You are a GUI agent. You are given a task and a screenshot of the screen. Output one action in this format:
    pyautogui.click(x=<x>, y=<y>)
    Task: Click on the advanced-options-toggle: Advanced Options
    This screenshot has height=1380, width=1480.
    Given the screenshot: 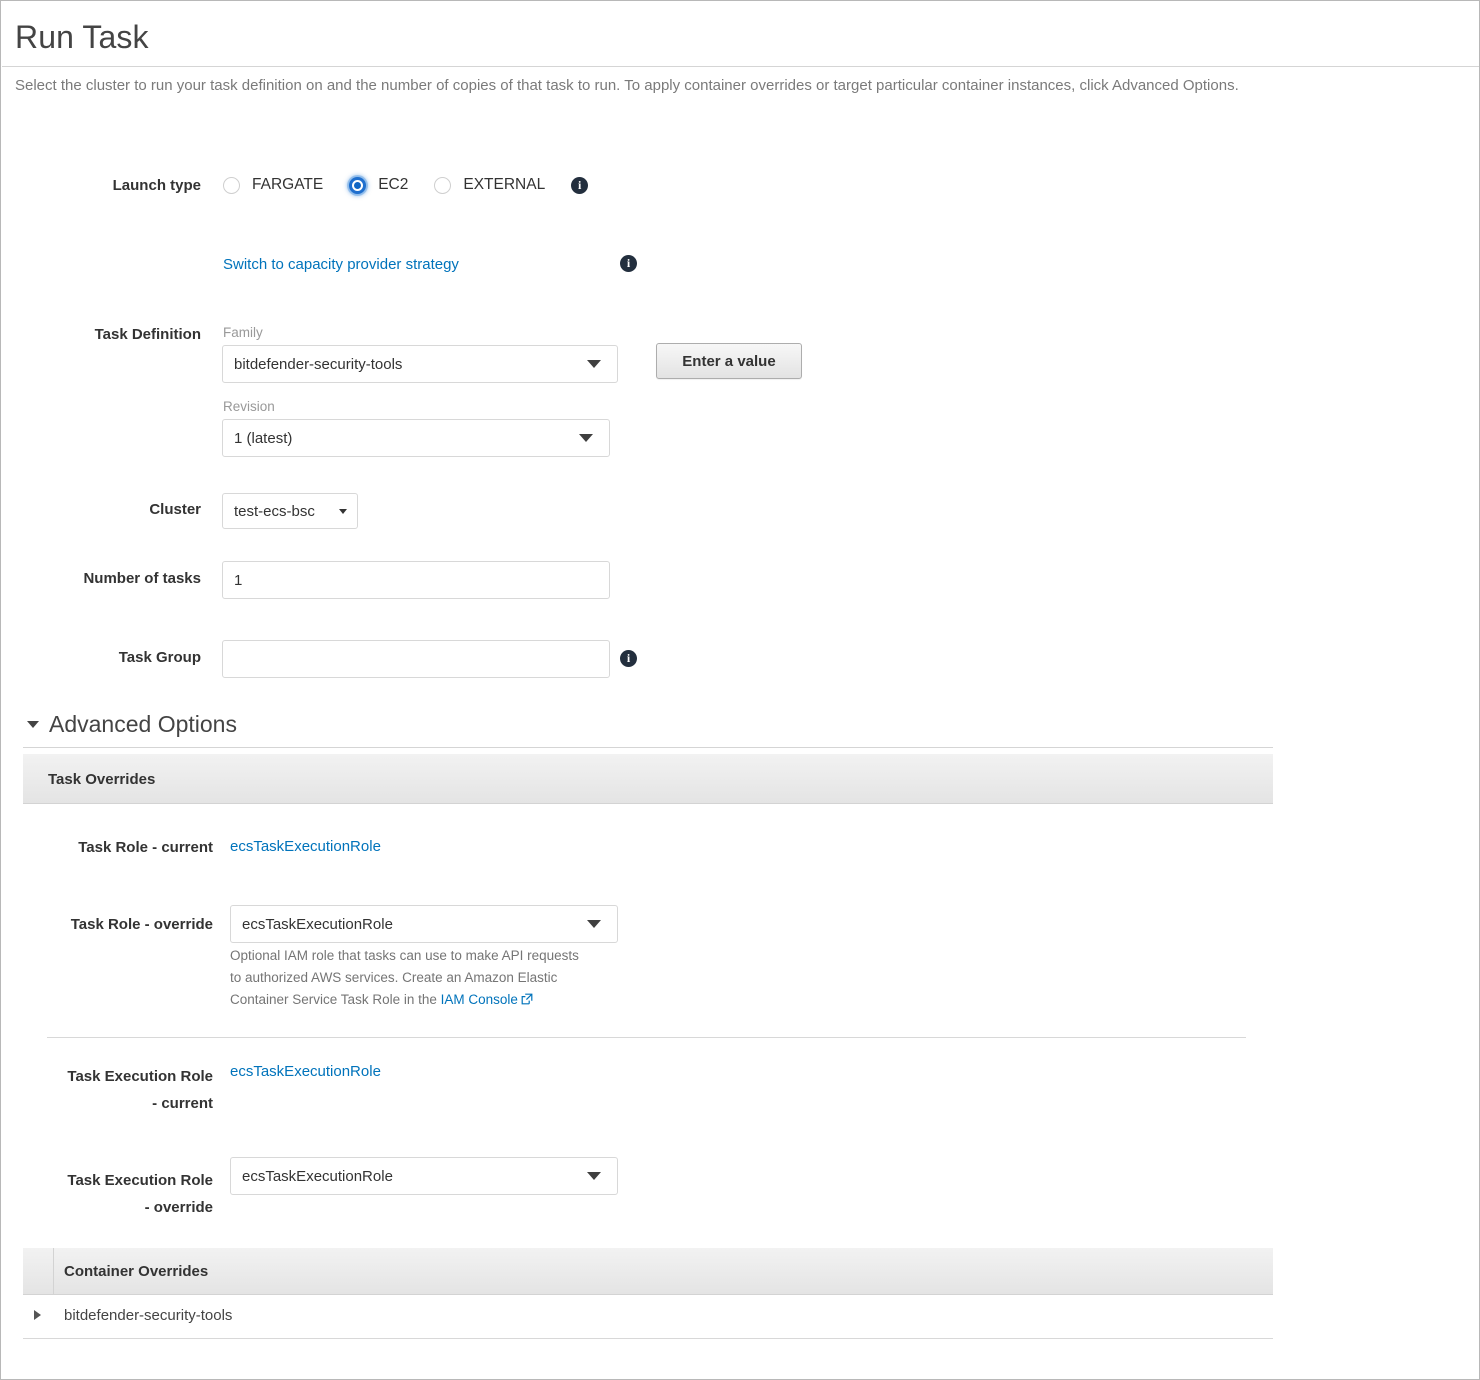 What is the action you would take?
    pyautogui.click(x=132, y=724)
    